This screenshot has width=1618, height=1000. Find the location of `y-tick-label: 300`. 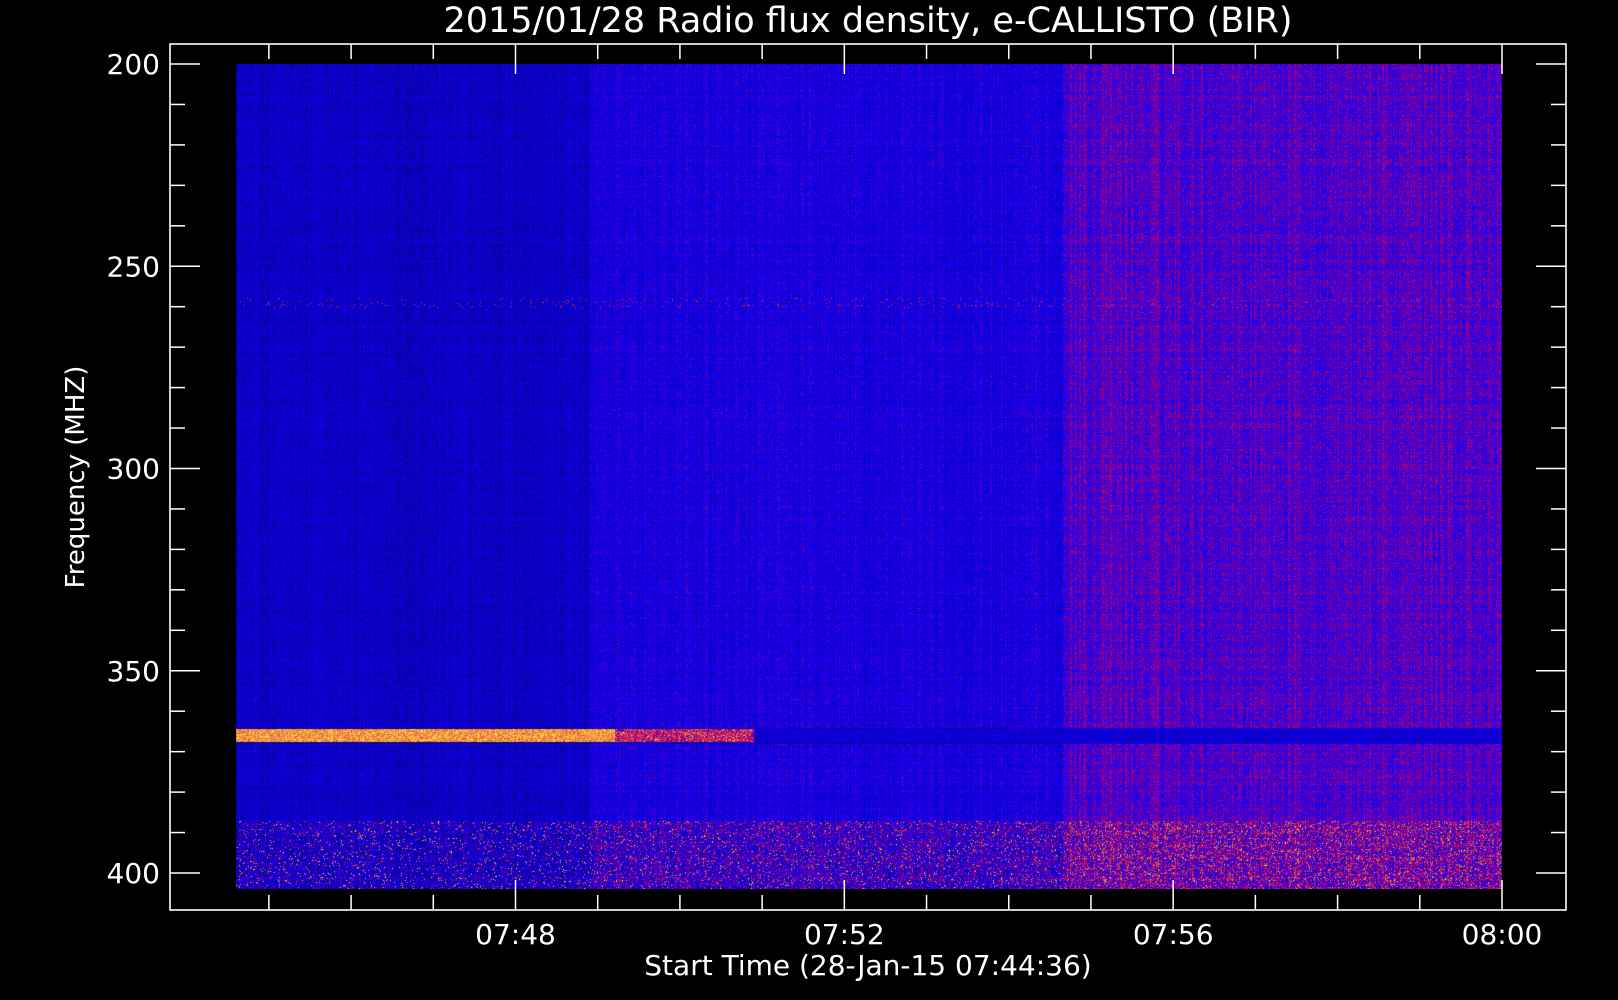

y-tick-label: 300 is located at coordinates (133, 469).